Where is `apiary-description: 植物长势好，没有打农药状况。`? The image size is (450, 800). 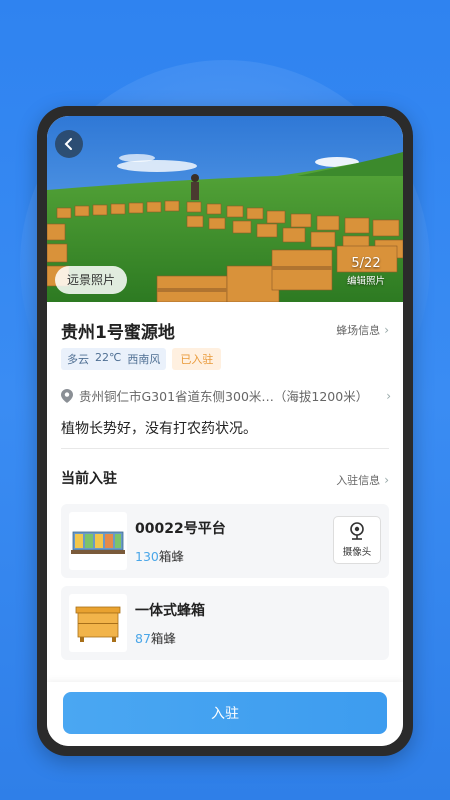
apiary-description: 植物长势好，没有打农药状况。 is located at coordinates (159, 429).